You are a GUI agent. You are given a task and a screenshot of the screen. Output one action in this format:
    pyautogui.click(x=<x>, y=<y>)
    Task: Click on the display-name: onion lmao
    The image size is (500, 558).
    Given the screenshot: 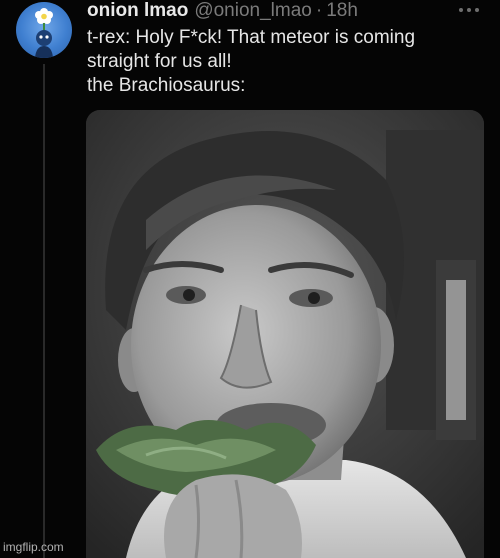 What is the action you would take?
    pyautogui.click(x=137, y=11)
    